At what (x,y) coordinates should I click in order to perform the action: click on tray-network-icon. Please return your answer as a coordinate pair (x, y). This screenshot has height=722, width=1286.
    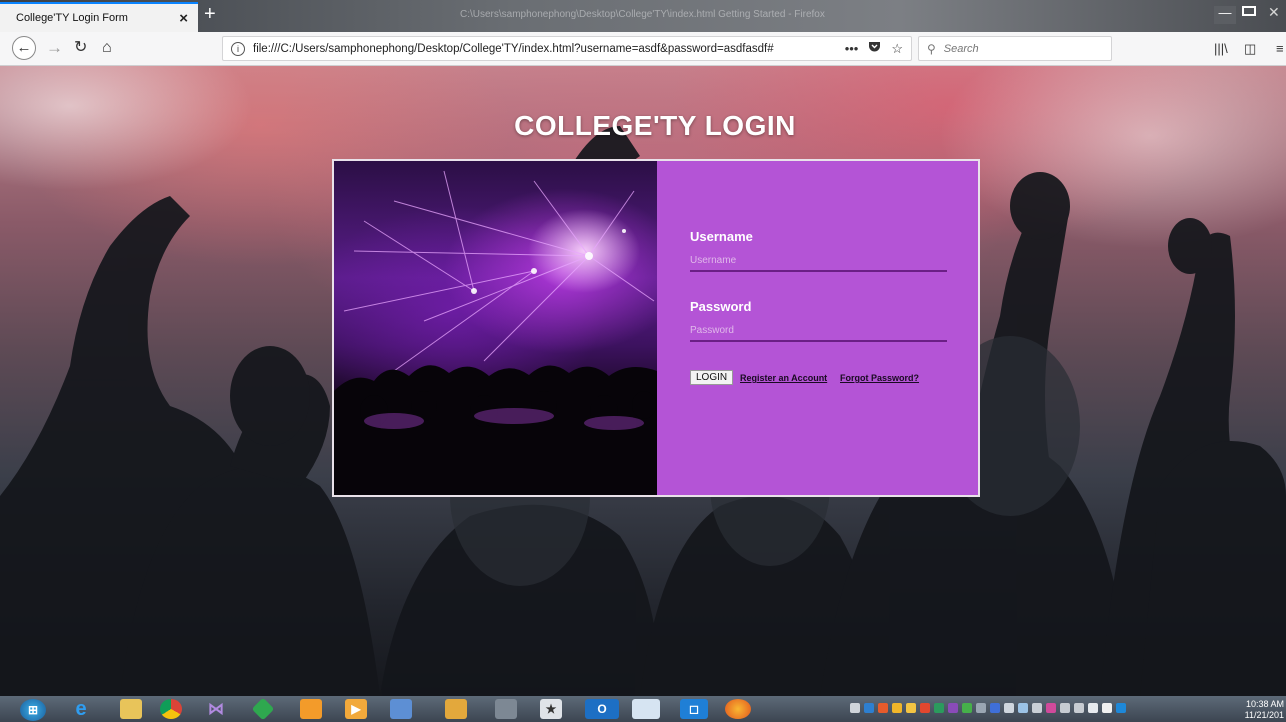
    Looking at the image, I should click on (1065, 708).